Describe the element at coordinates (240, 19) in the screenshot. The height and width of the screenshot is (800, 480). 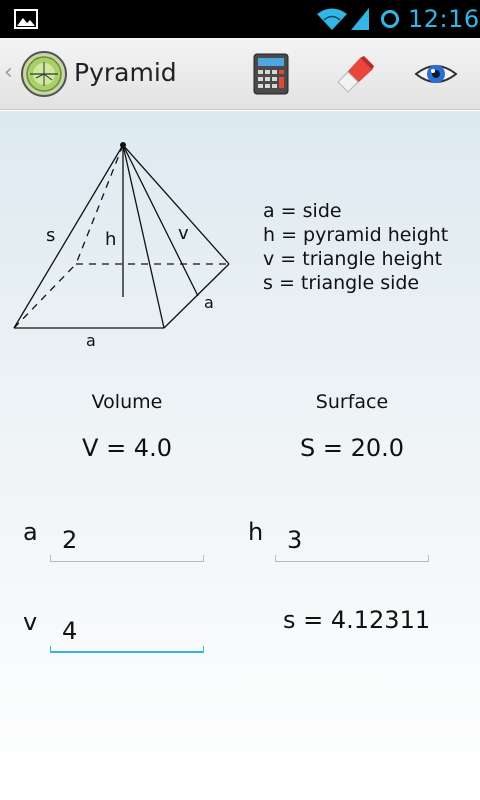
I see `status-bar: 12:16` at that location.